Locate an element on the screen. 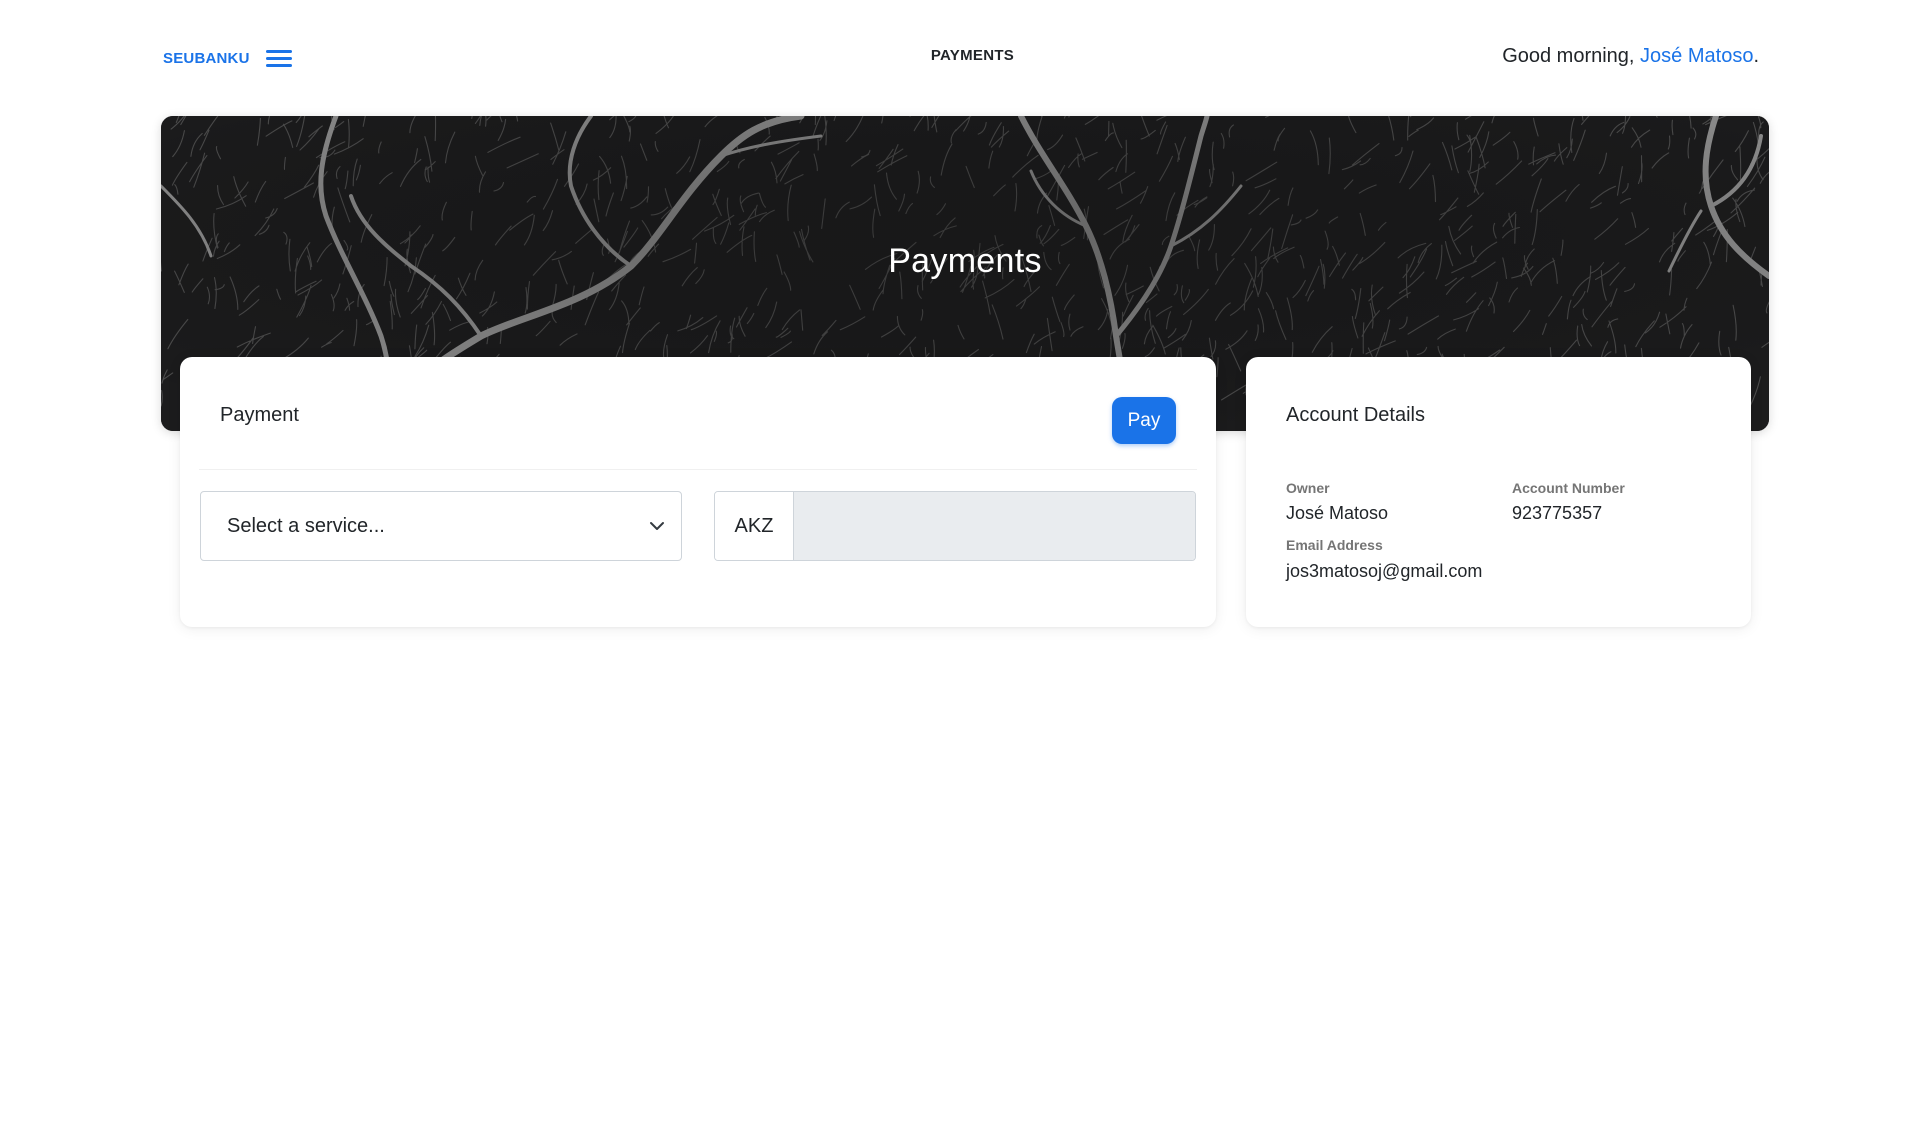 The image size is (1920, 1136). payment-card-title: Payment is located at coordinates (259, 415).